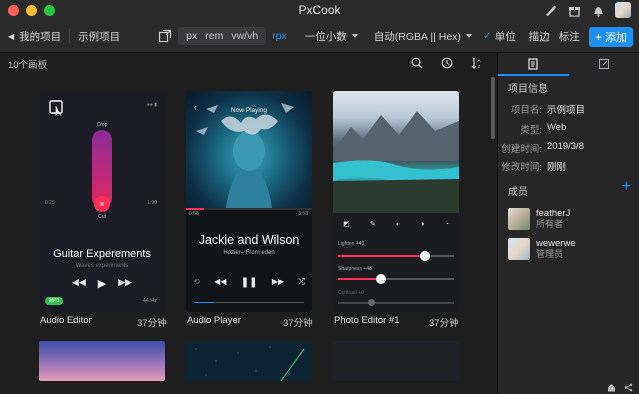 The width and height of the screenshot is (639, 394). I want to click on filter-icon: ◑, so click(422, 224).